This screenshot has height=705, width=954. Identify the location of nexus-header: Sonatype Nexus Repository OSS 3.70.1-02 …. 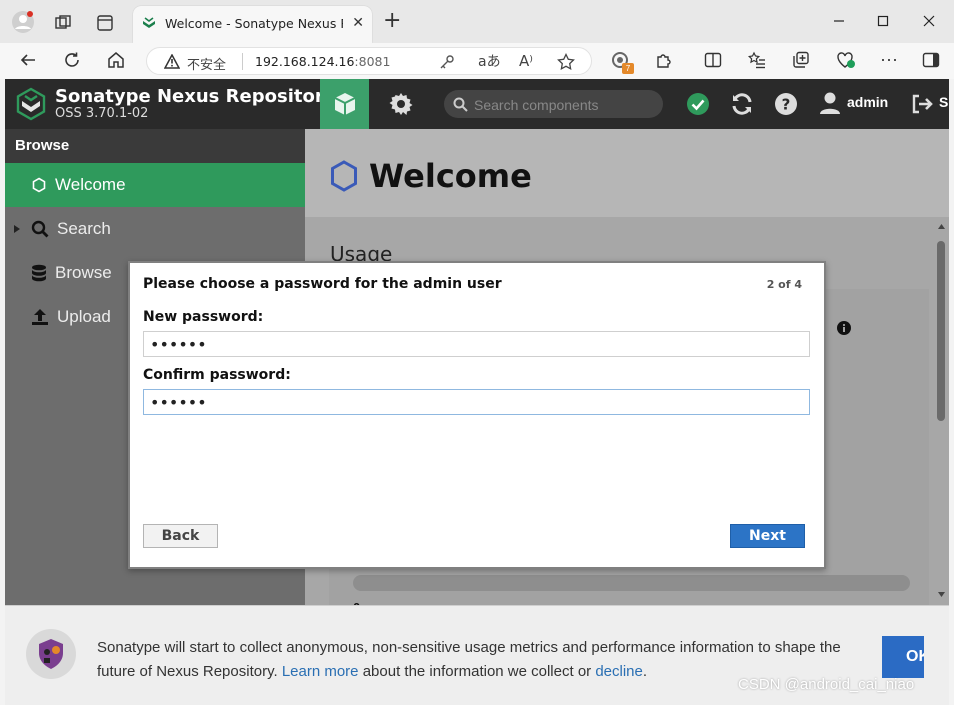
(477, 104).